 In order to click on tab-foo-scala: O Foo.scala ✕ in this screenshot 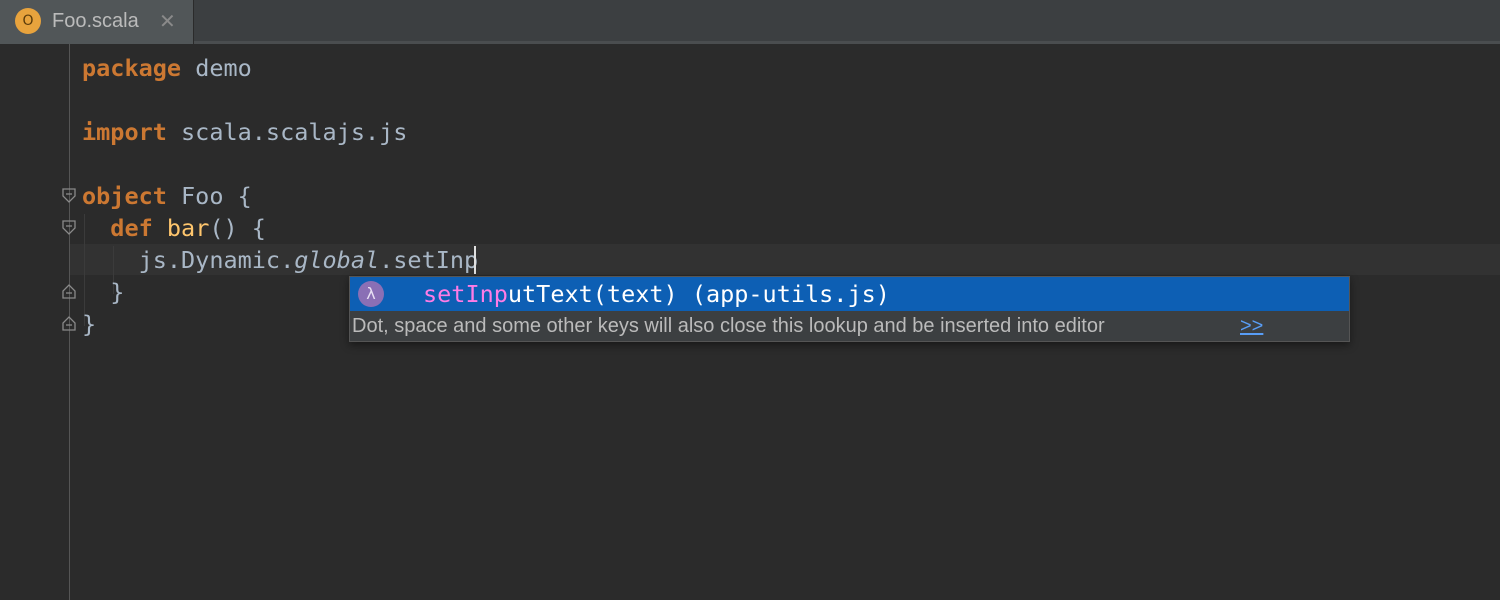, I will do `click(97, 22)`.